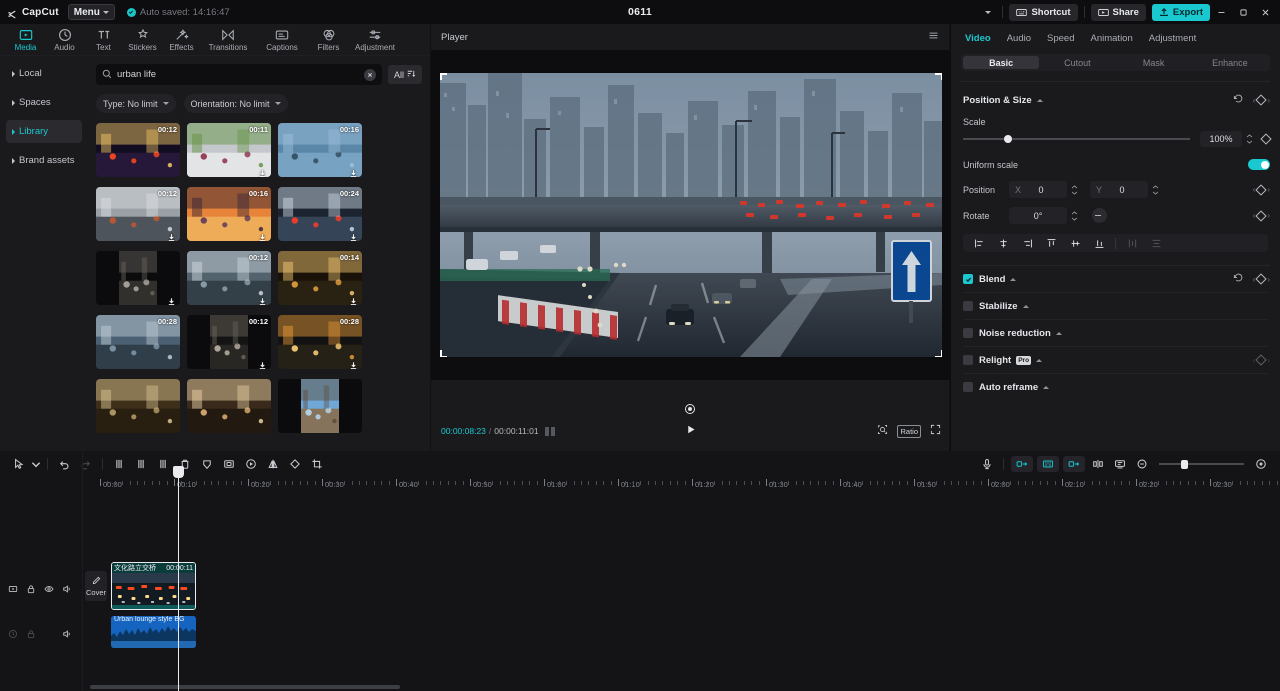  Describe the element at coordinates (1027, 243) in the screenshot. I see `align-right-icon` at that location.